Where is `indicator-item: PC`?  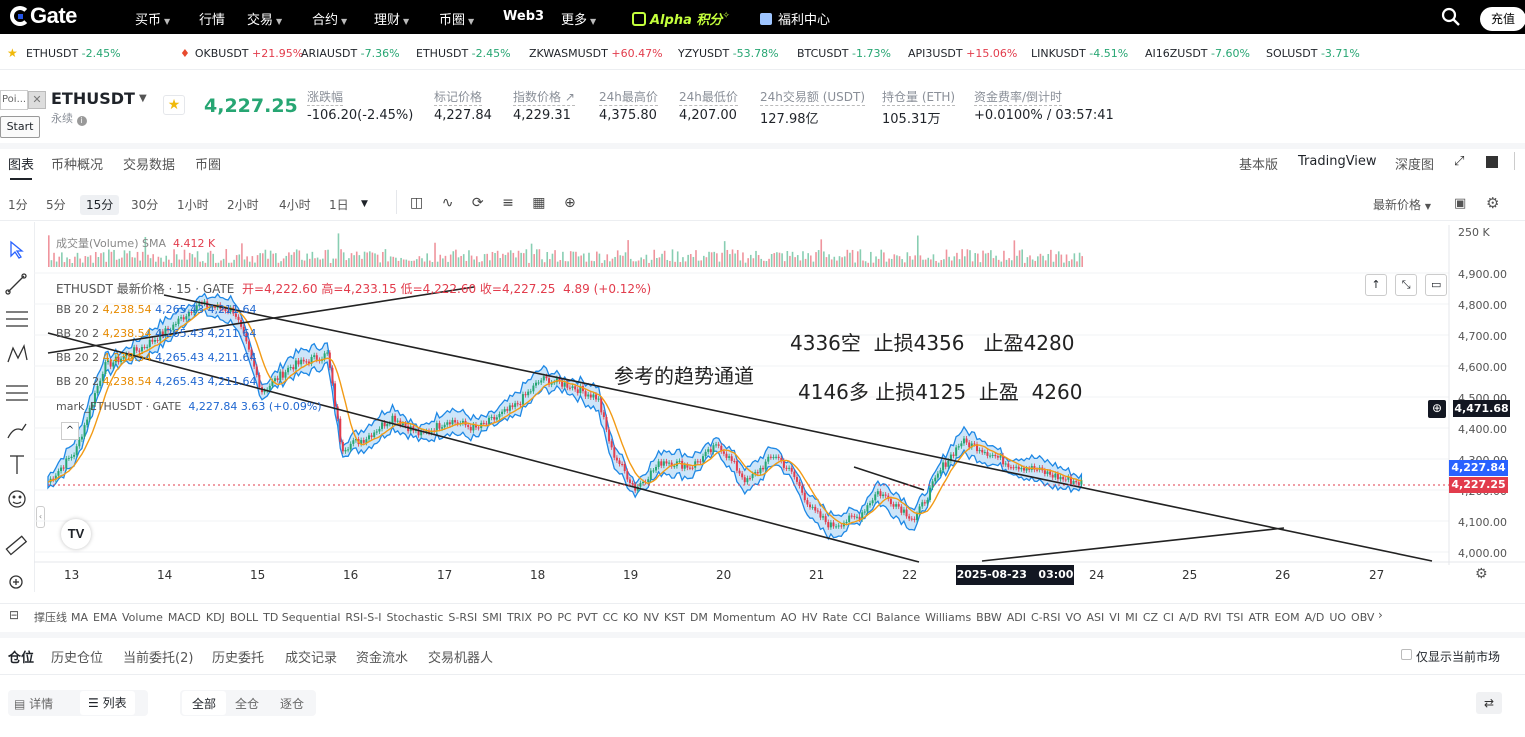
indicator-item: PC is located at coordinates (564, 617).